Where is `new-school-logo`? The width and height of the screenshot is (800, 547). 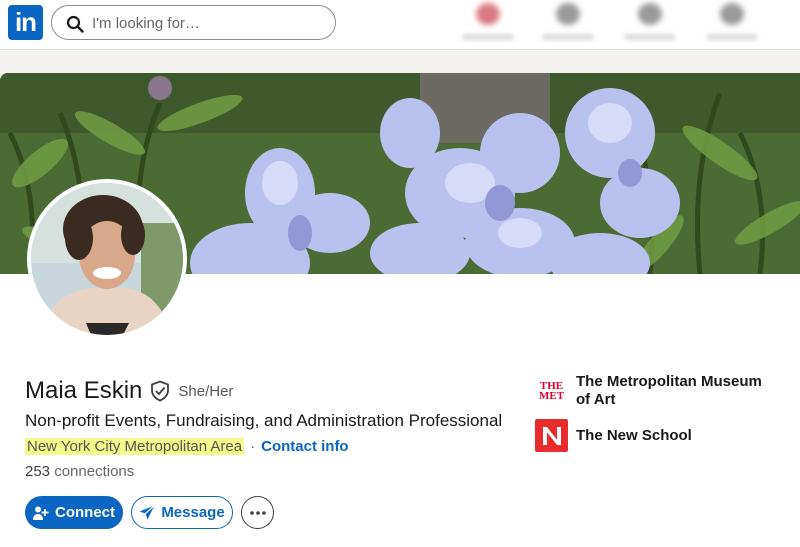
new-school-logo is located at coordinates (551, 435).